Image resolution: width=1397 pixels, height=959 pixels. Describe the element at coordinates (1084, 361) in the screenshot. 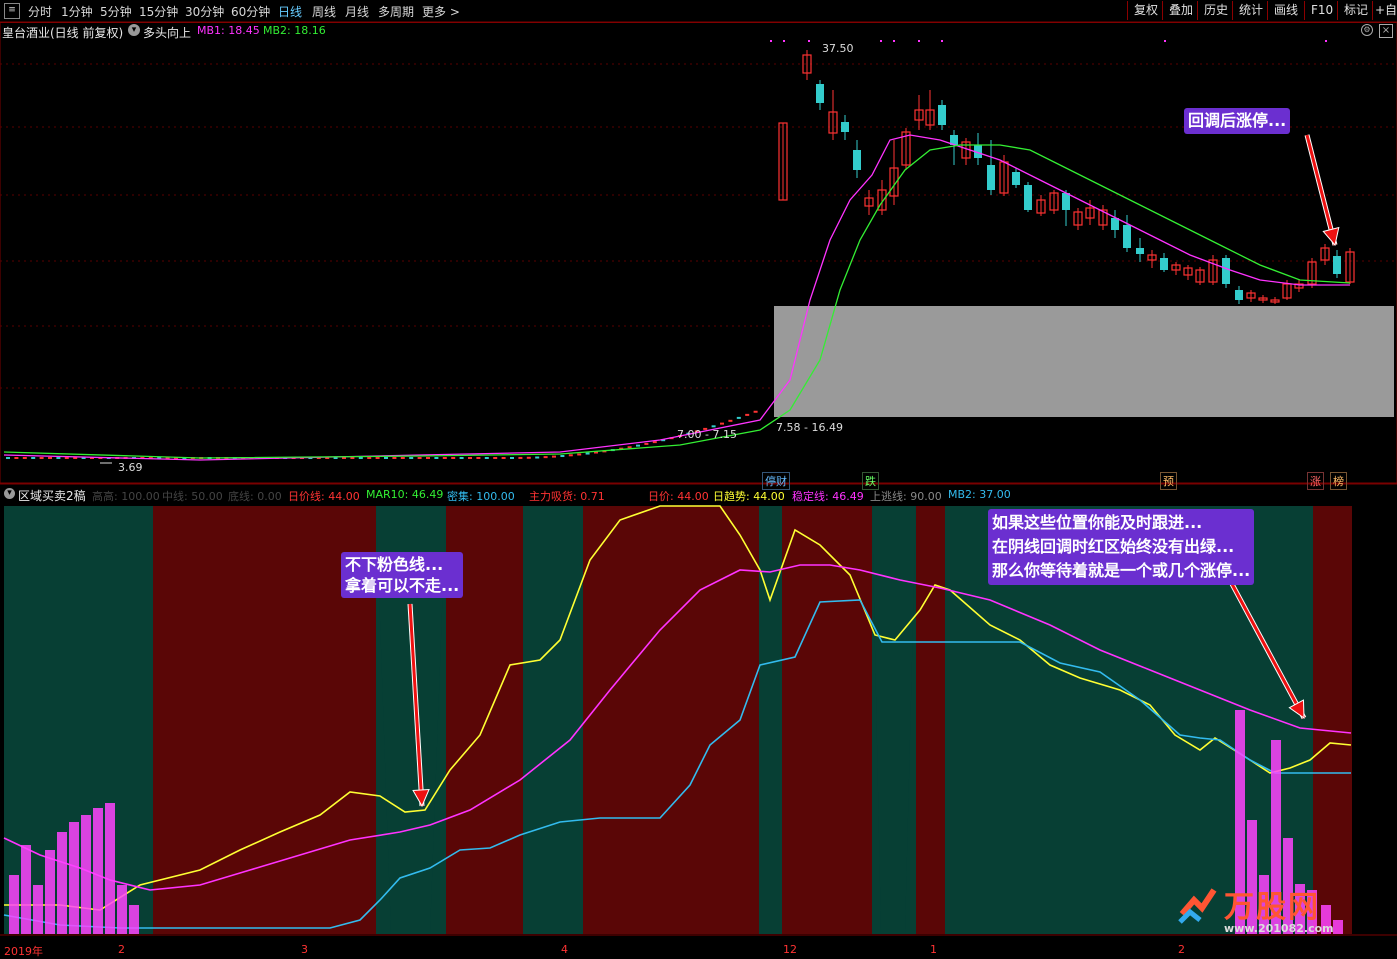

I see `support-zone` at that location.